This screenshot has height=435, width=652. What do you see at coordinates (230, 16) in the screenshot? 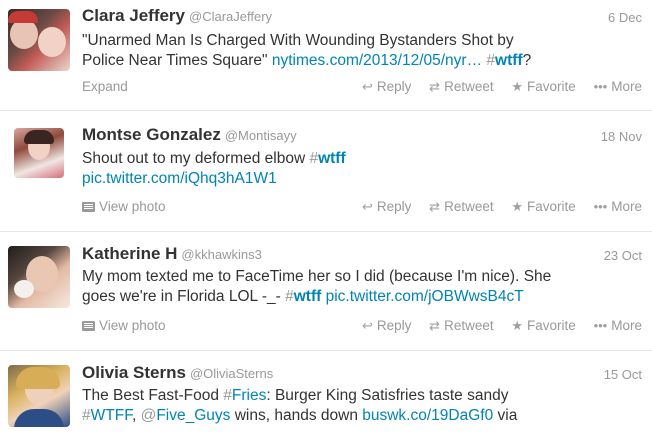
I see `author-handle: @ClaraJeffery` at bounding box center [230, 16].